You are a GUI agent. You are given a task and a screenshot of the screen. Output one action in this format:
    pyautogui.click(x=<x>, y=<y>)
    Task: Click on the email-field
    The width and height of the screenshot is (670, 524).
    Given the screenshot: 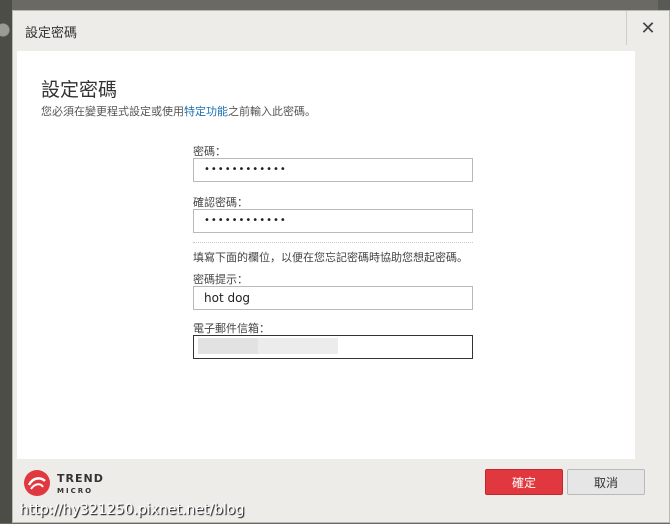 What is the action you would take?
    pyautogui.click(x=333, y=347)
    